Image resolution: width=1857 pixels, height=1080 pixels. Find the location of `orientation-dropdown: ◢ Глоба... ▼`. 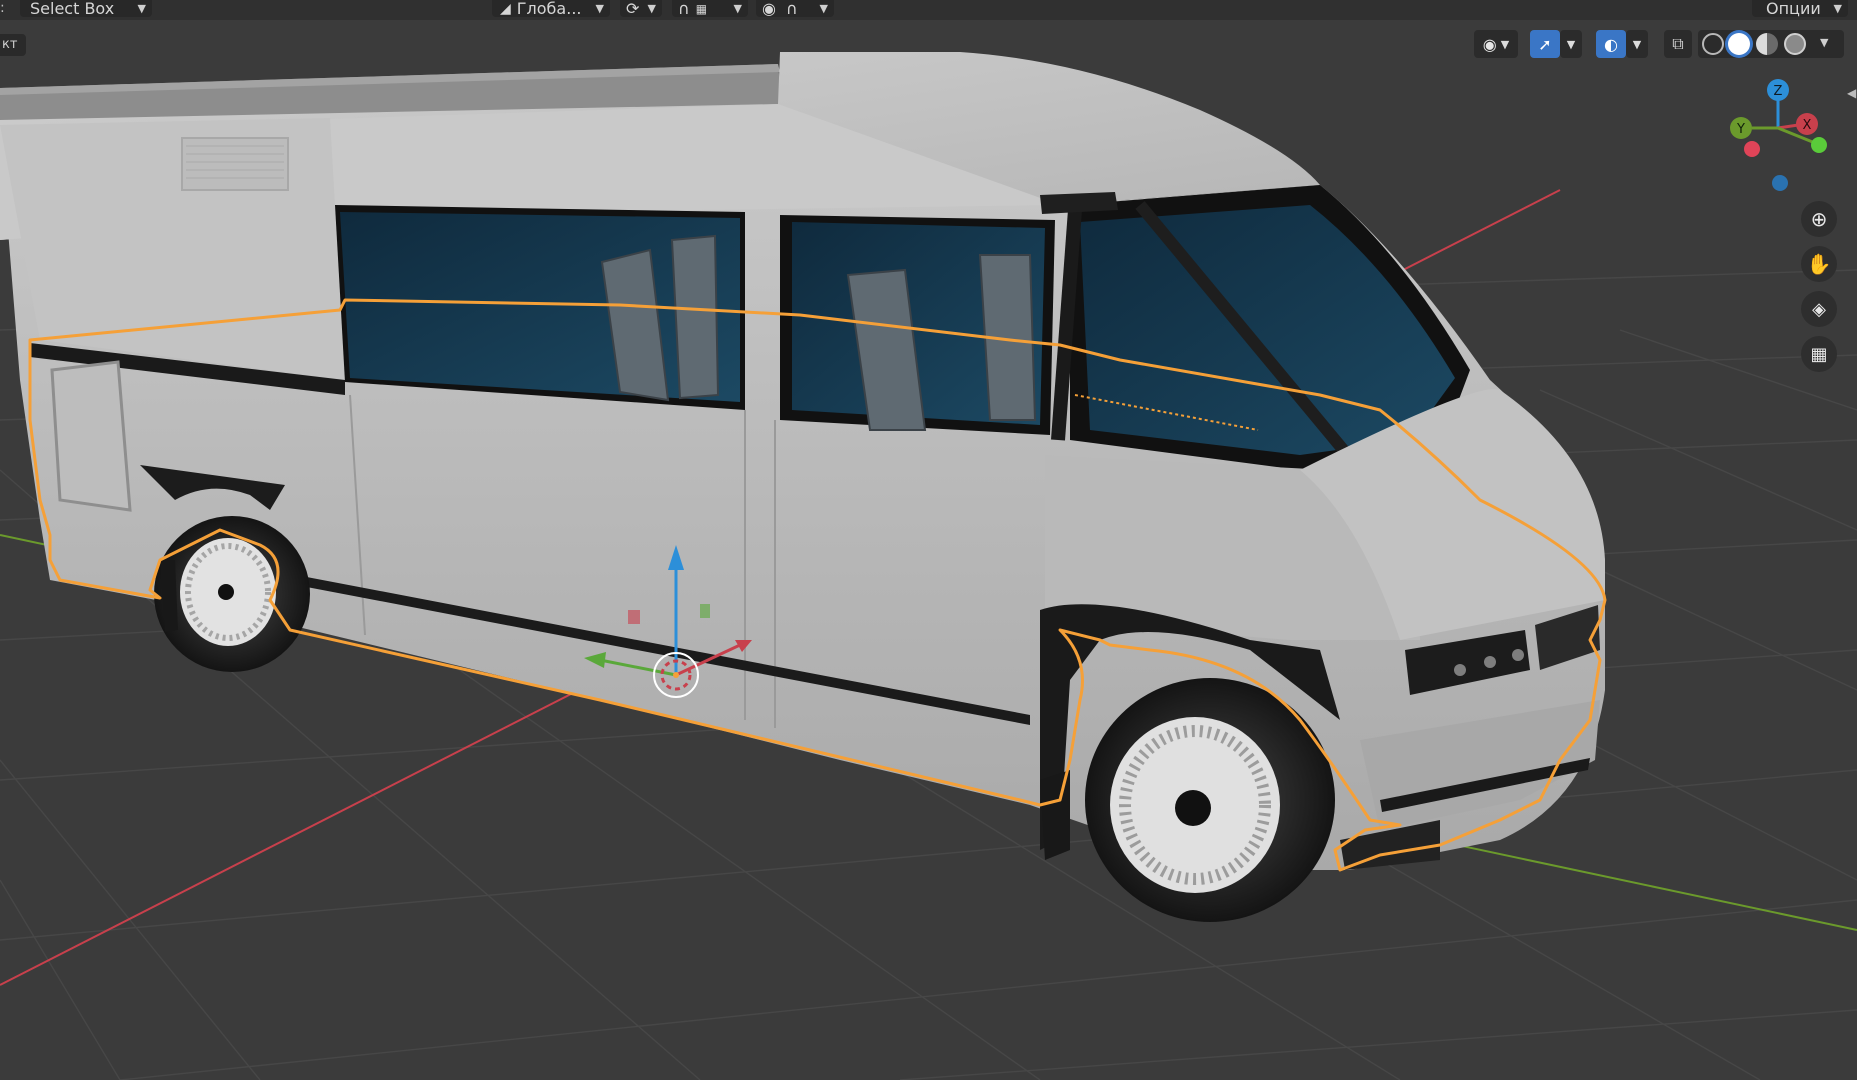

orientation-dropdown: ◢ Глоба... ▼ is located at coordinates (551, 9).